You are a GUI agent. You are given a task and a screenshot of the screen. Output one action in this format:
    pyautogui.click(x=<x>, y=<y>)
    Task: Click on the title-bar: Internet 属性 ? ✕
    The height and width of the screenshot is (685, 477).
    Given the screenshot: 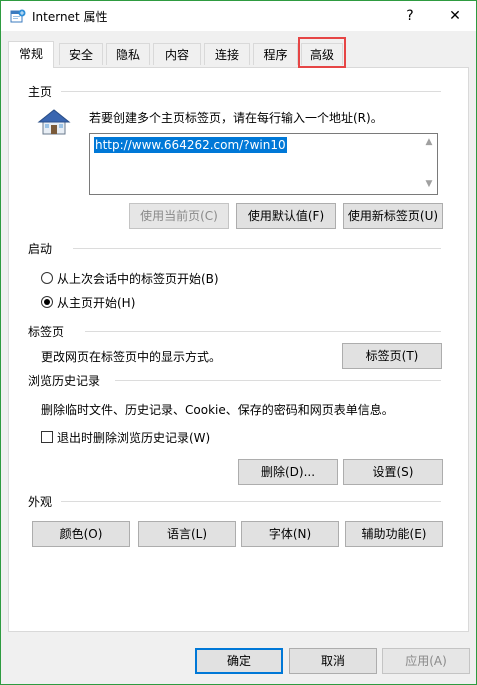 What is the action you would take?
    pyautogui.click(x=238, y=16)
    